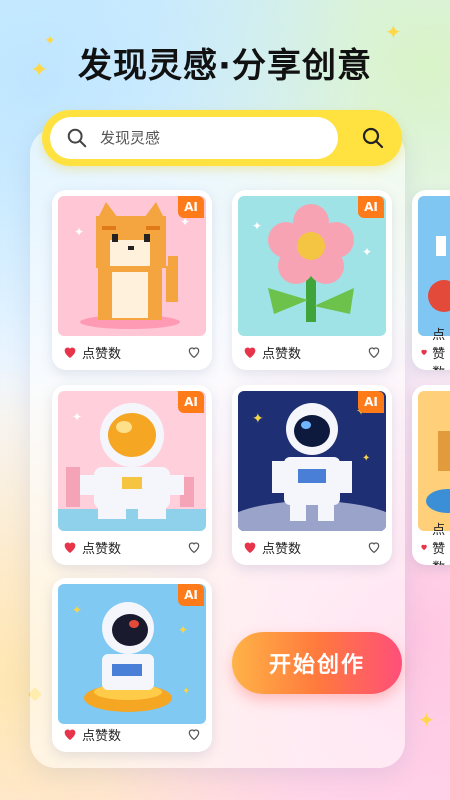 The height and width of the screenshot is (800, 450). What do you see at coordinates (426, 720) in the screenshot?
I see `sparkle-icon: ✦` at bounding box center [426, 720].